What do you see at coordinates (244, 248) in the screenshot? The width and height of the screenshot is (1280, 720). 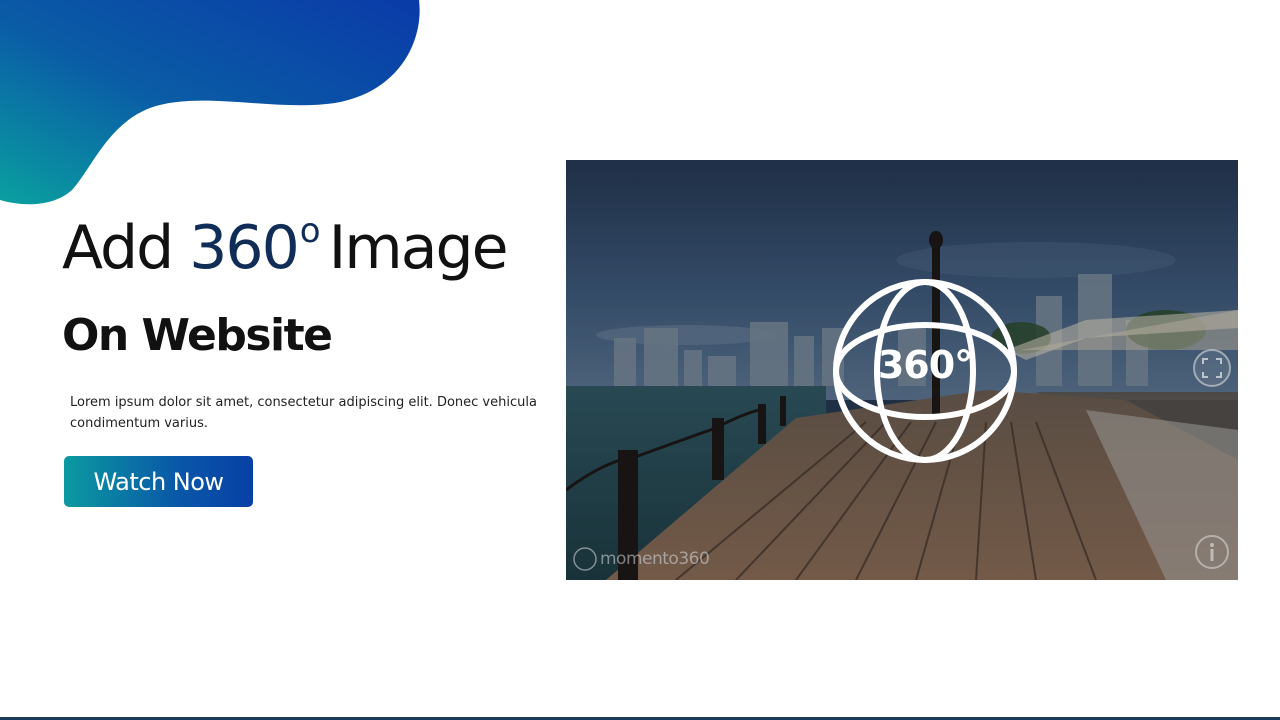 I see `title-number: 360` at bounding box center [244, 248].